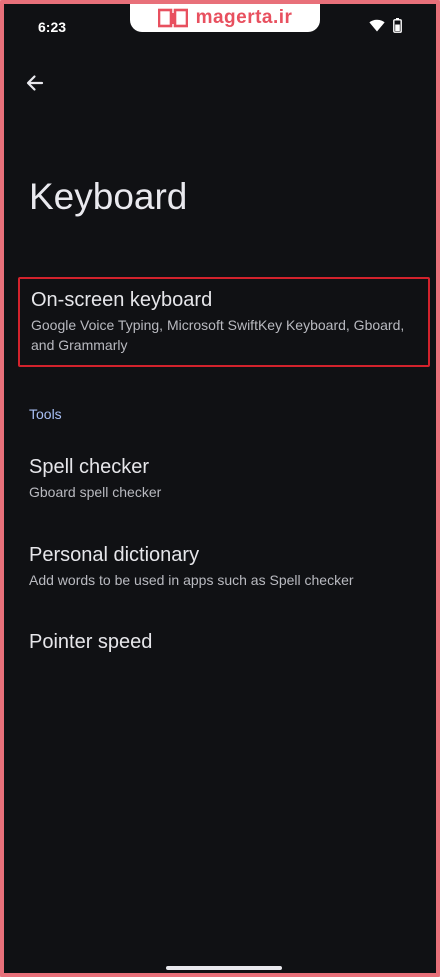 Image resolution: width=440 pixels, height=977 pixels. What do you see at coordinates (114, 555) in the screenshot?
I see `setting-title: Personal dictionary` at bounding box center [114, 555].